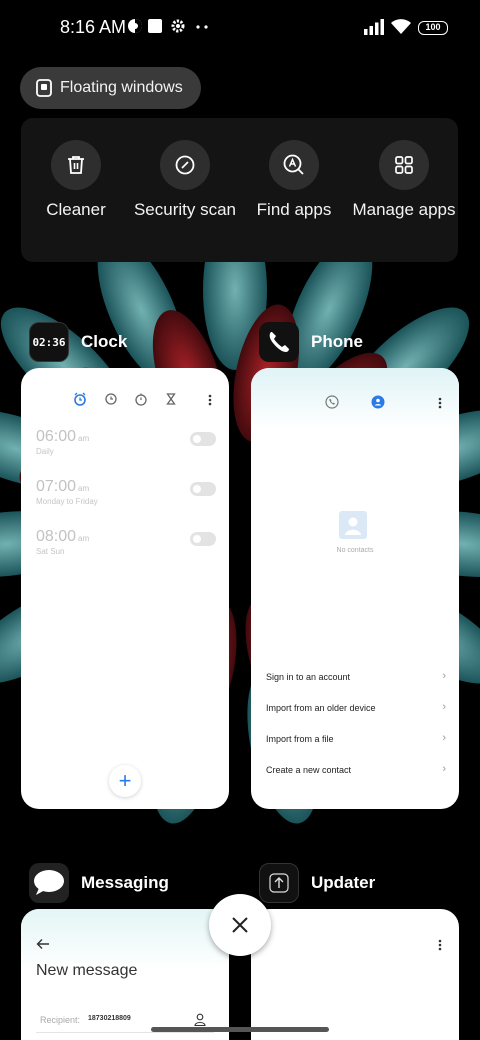 This screenshot has height=1040, width=480. Describe the element at coordinates (76, 209) in the screenshot. I see `cleaner-label: Cleaner` at that location.